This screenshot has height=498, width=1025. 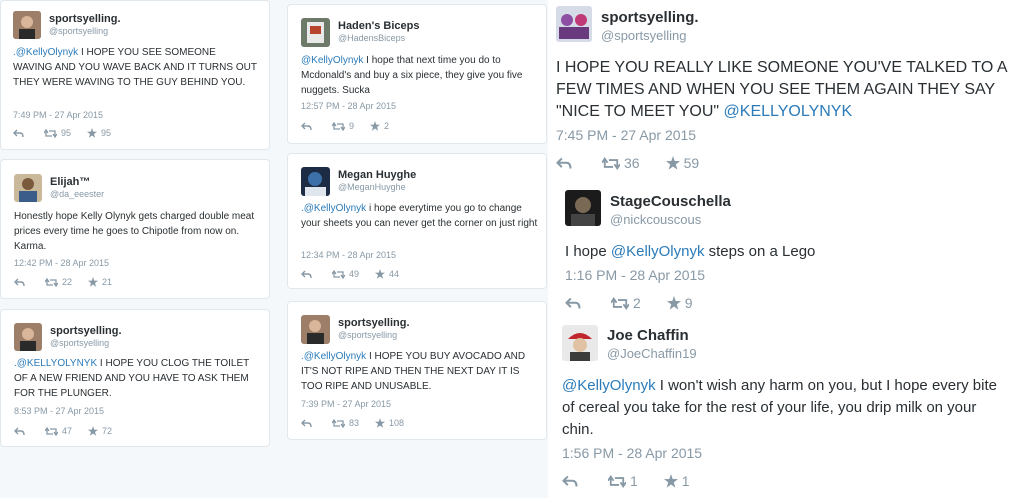 I want to click on tweet-body: I hope, so click(x=588, y=251).